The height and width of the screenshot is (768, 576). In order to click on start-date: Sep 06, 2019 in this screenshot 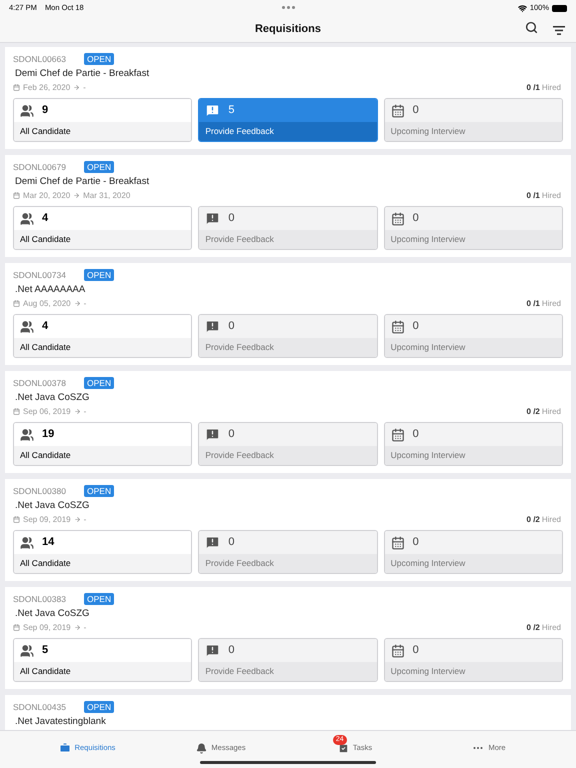, I will do `click(47, 412)`.